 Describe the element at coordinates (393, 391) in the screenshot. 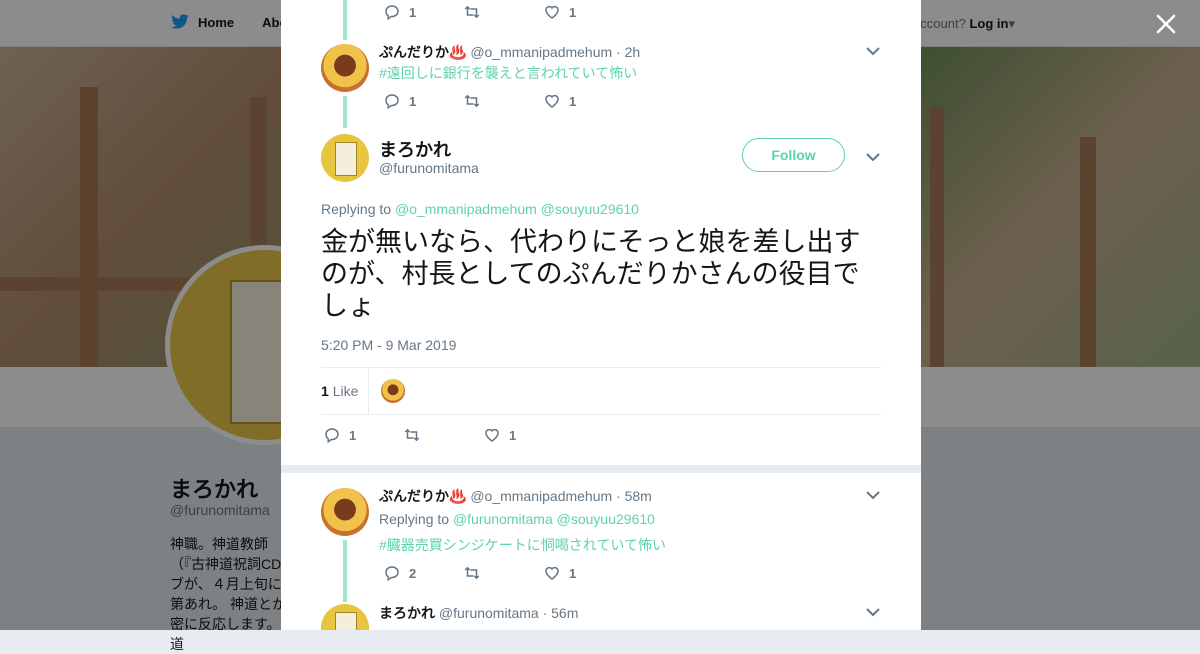

I see `liker-avatar` at that location.